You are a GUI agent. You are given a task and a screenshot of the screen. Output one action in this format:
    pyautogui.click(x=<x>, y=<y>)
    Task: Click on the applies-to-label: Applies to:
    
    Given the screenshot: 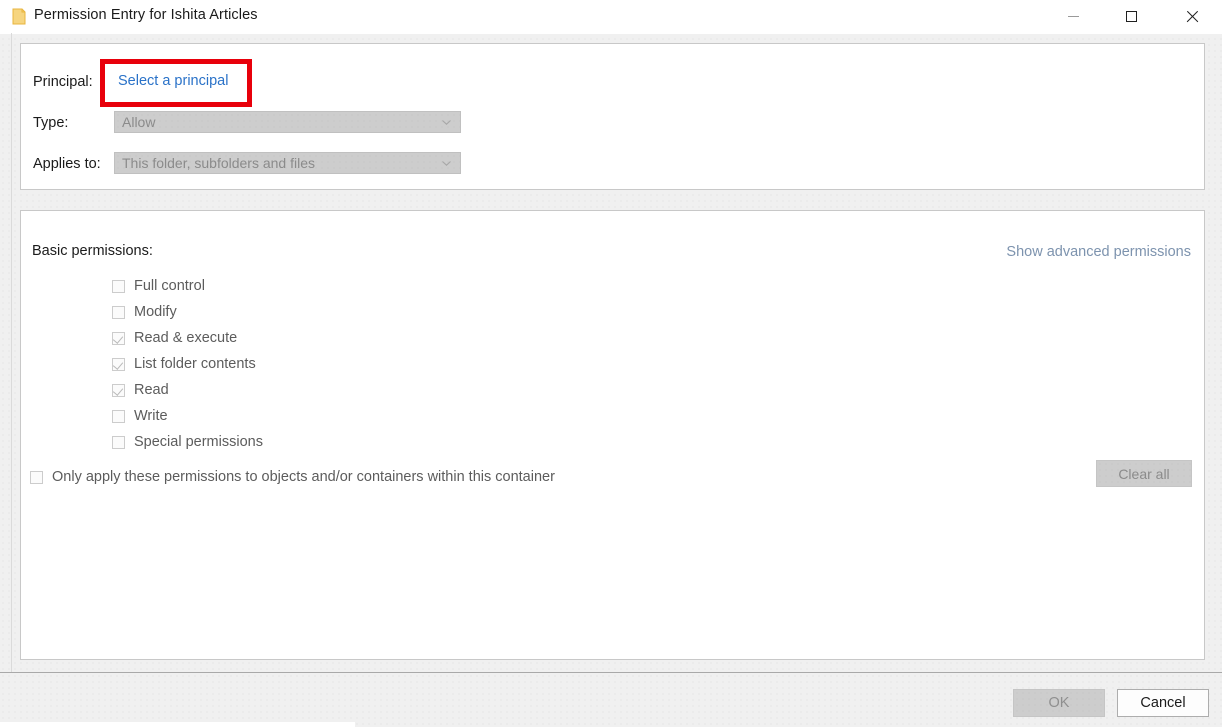 What is the action you would take?
    pyautogui.click(x=67, y=164)
    